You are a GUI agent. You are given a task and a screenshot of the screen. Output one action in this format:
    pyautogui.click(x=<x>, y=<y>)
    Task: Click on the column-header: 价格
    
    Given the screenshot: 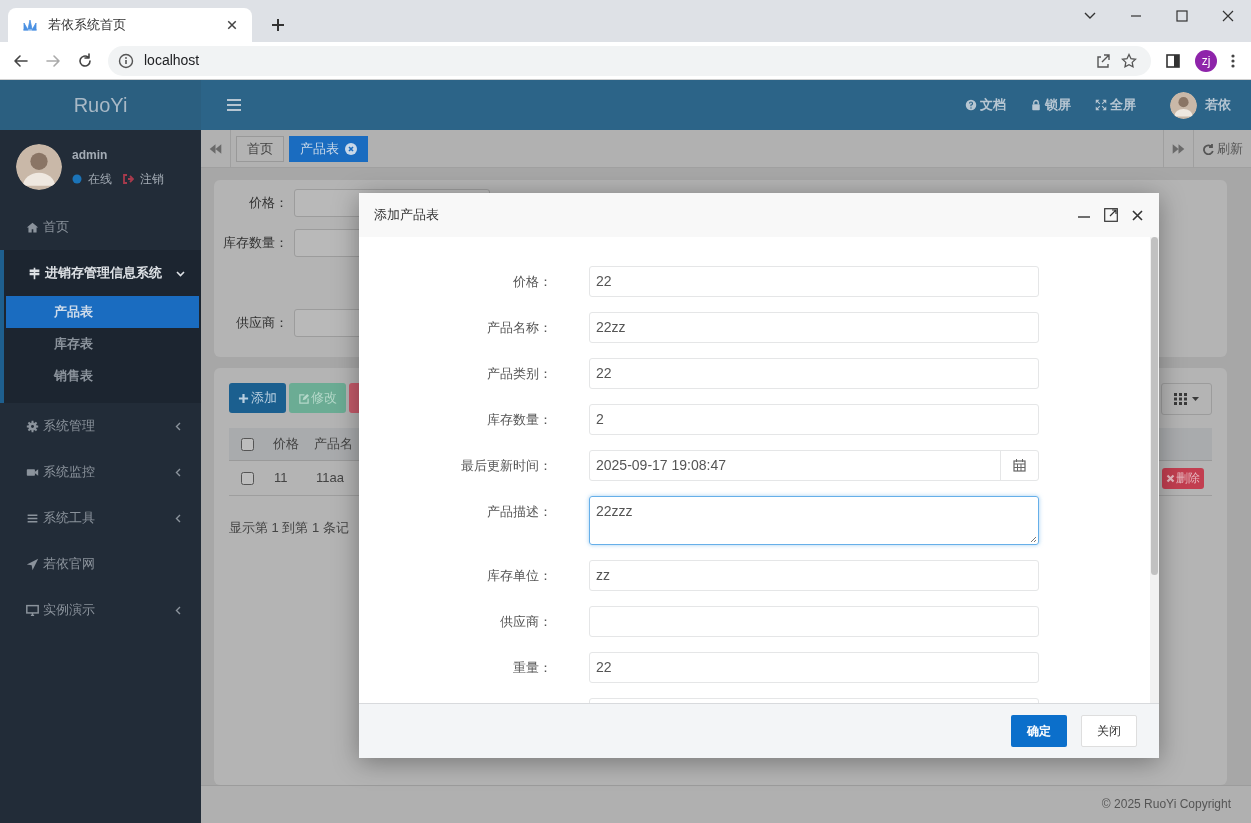 What is the action you would take?
    pyautogui.click(x=293, y=444)
    